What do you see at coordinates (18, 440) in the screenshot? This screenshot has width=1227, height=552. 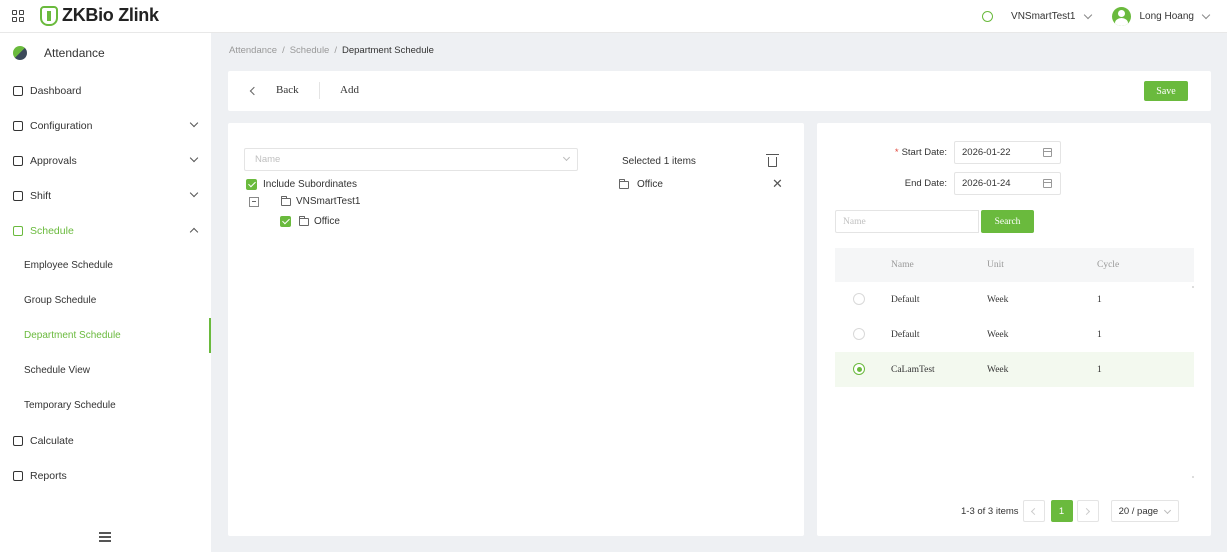 I see `calculate-icon` at bounding box center [18, 440].